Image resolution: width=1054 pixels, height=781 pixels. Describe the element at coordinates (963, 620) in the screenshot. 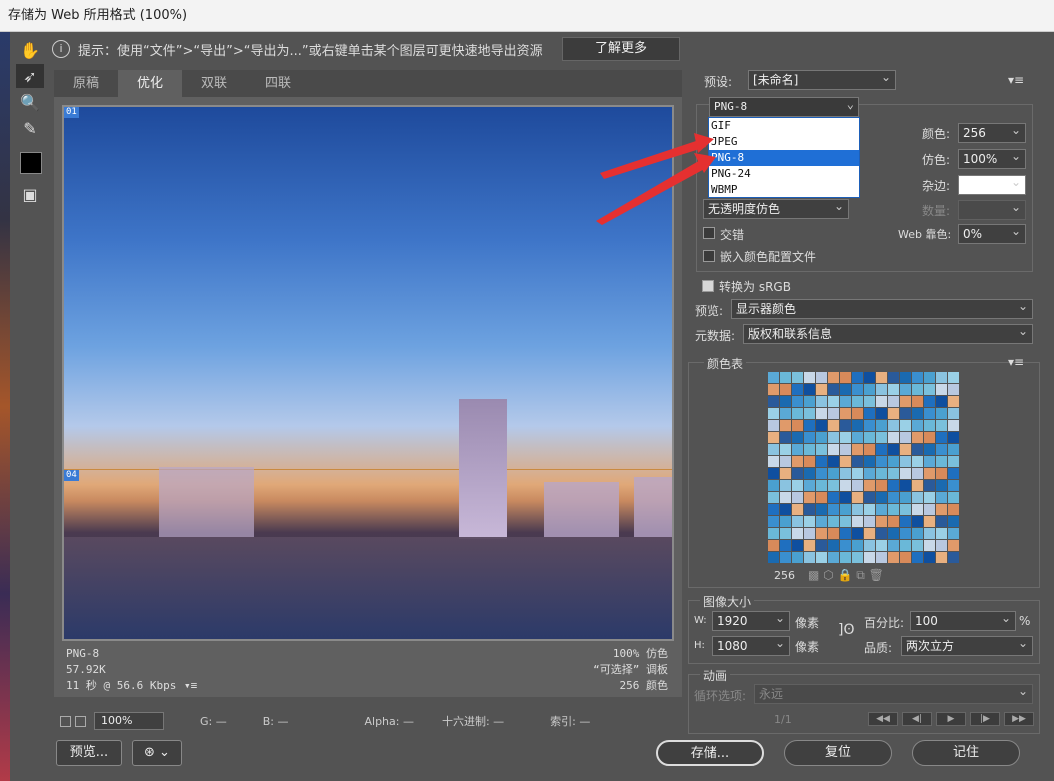

I see `percent-input: 100` at that location.